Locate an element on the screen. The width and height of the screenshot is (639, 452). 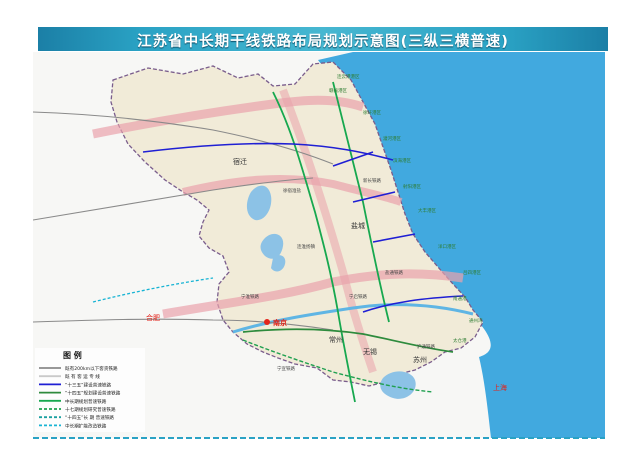
small-label: 射阳港区 is located at coordinates (412, 186).